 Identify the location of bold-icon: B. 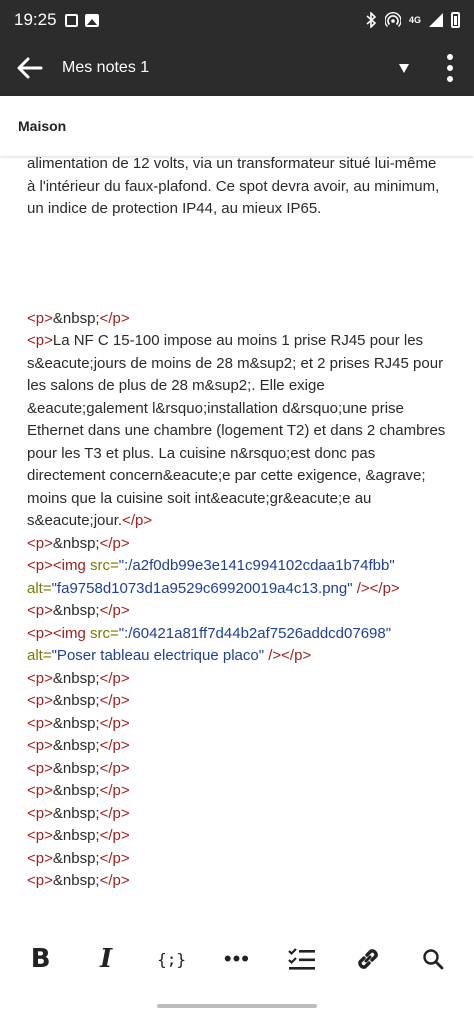
(40, 959).